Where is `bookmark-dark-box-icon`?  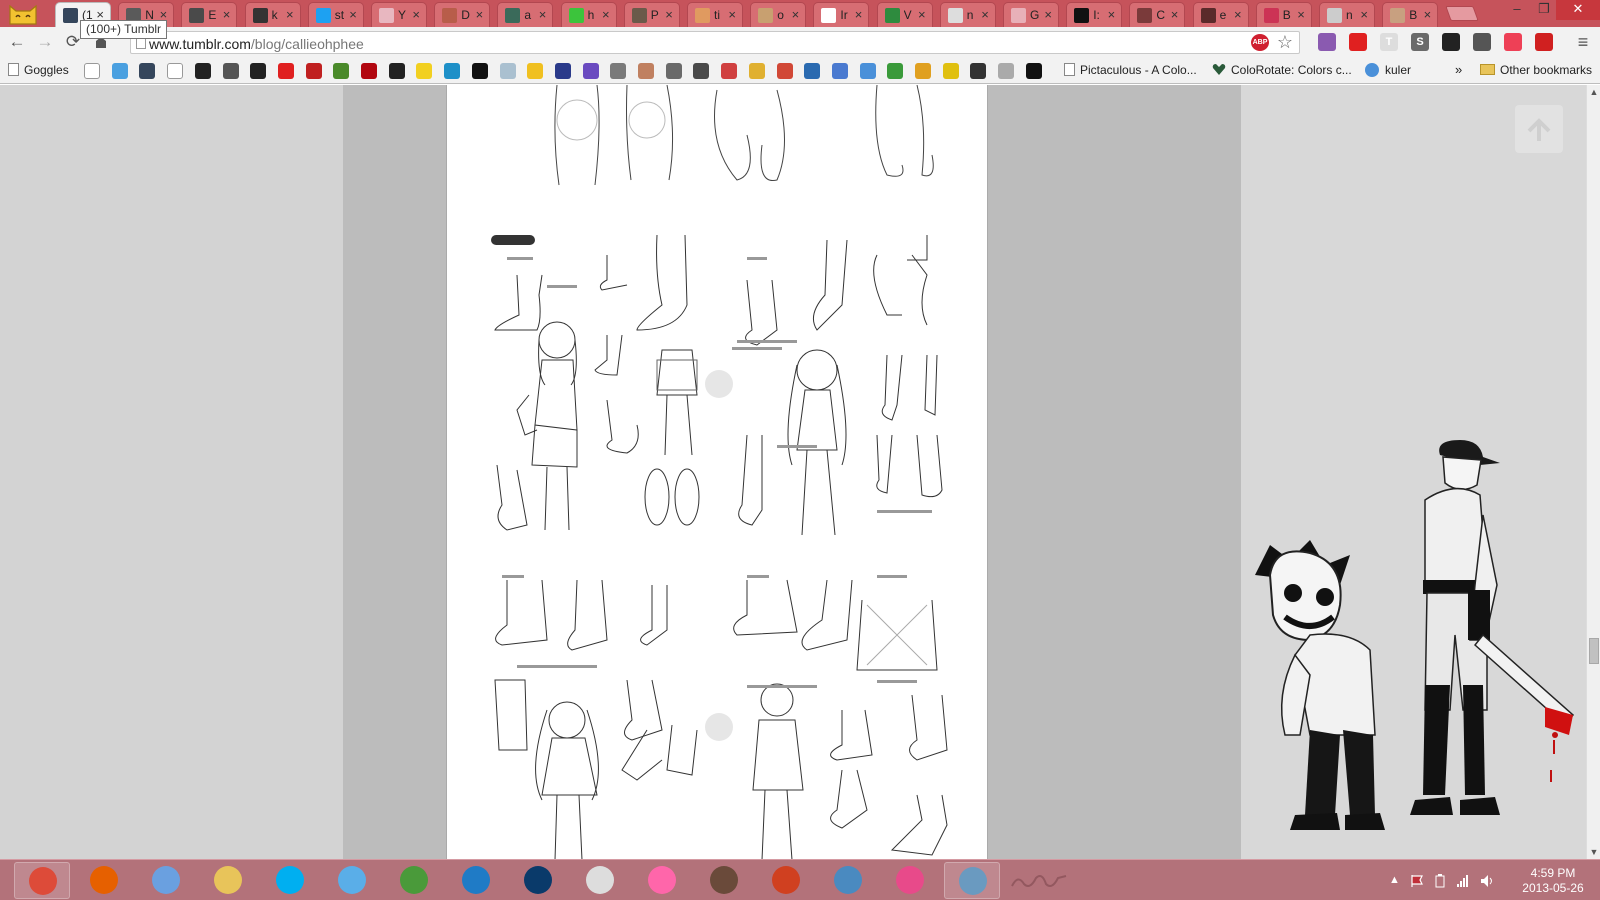 bookmark-dark-box-icon is located at coordinates (701, 71).